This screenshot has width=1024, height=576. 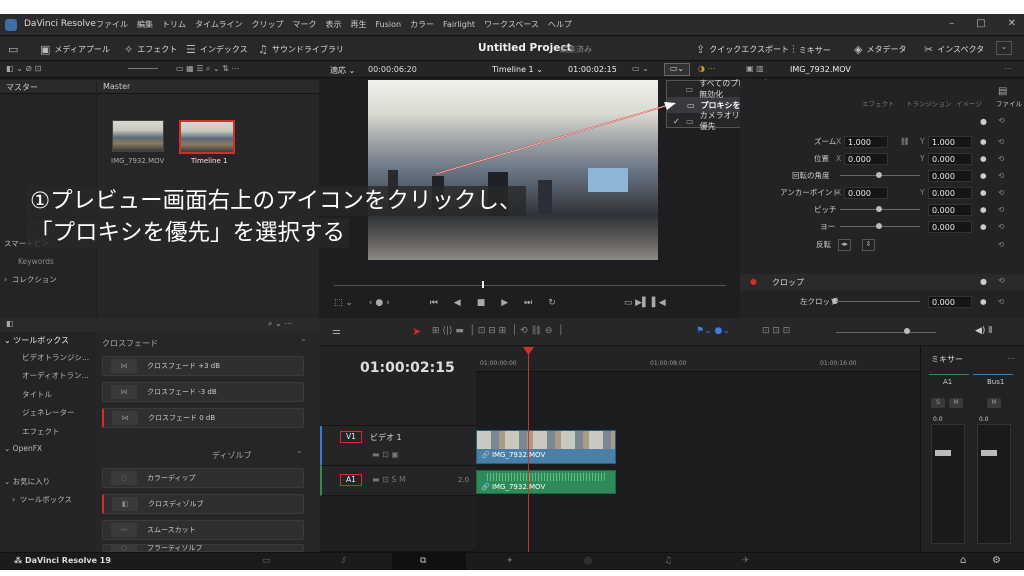 What do you see at coordinates (555, 138) in the screenshot?
I see `annotation-arrow` at bounding box center [555, 138].